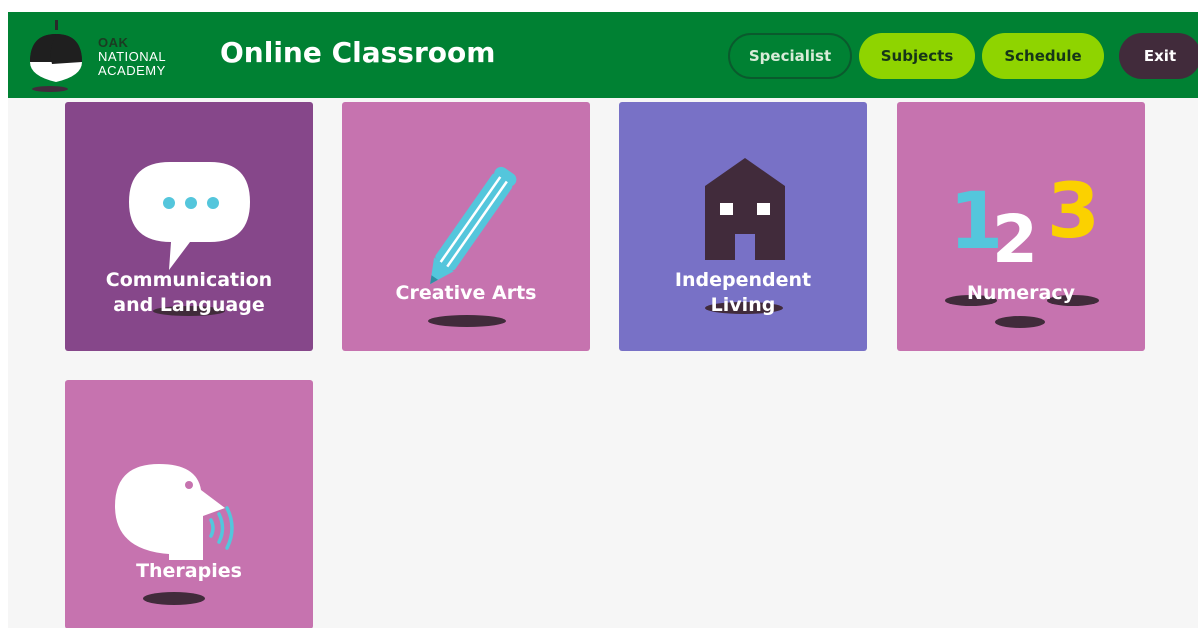  What do you see at coordinates (358, 52) in the screenshot?
I see `page-title: Online Classroom` at bounding box center [358, 52].